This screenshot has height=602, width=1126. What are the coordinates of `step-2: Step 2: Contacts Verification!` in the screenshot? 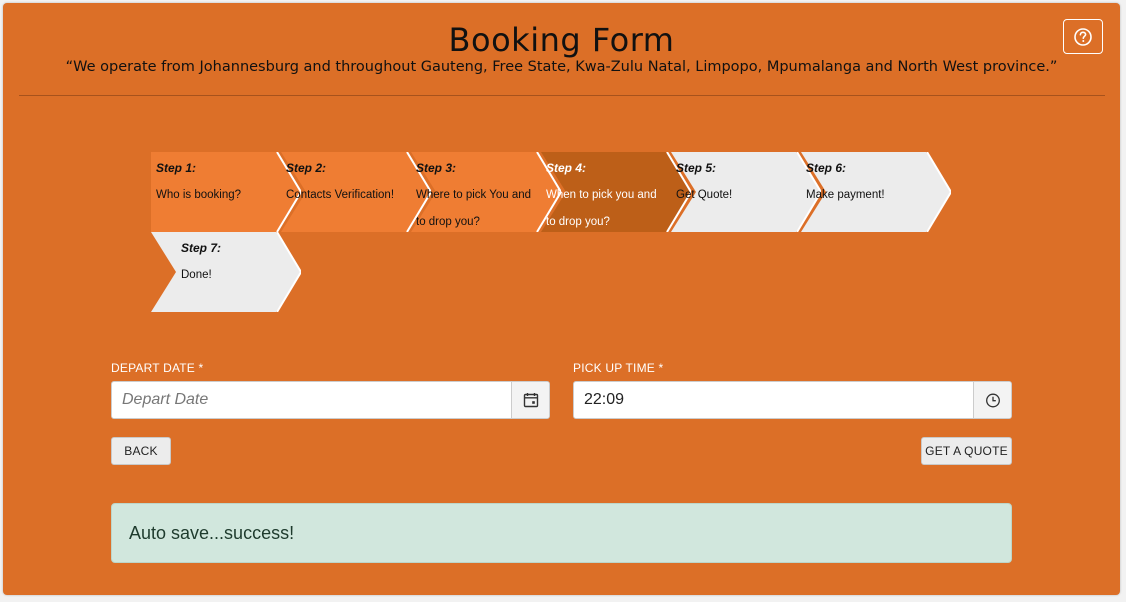 It's located at (356, 192).